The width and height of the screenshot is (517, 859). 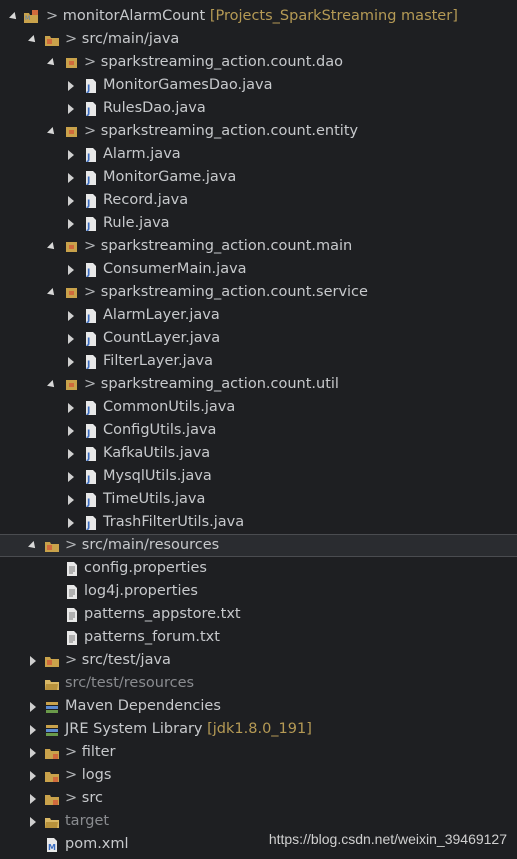 What do you see at coordinates (188, 85) in the screenshot?
I see `tree-label: MonitorGamesDao.java` at bounding box center [188, 85].